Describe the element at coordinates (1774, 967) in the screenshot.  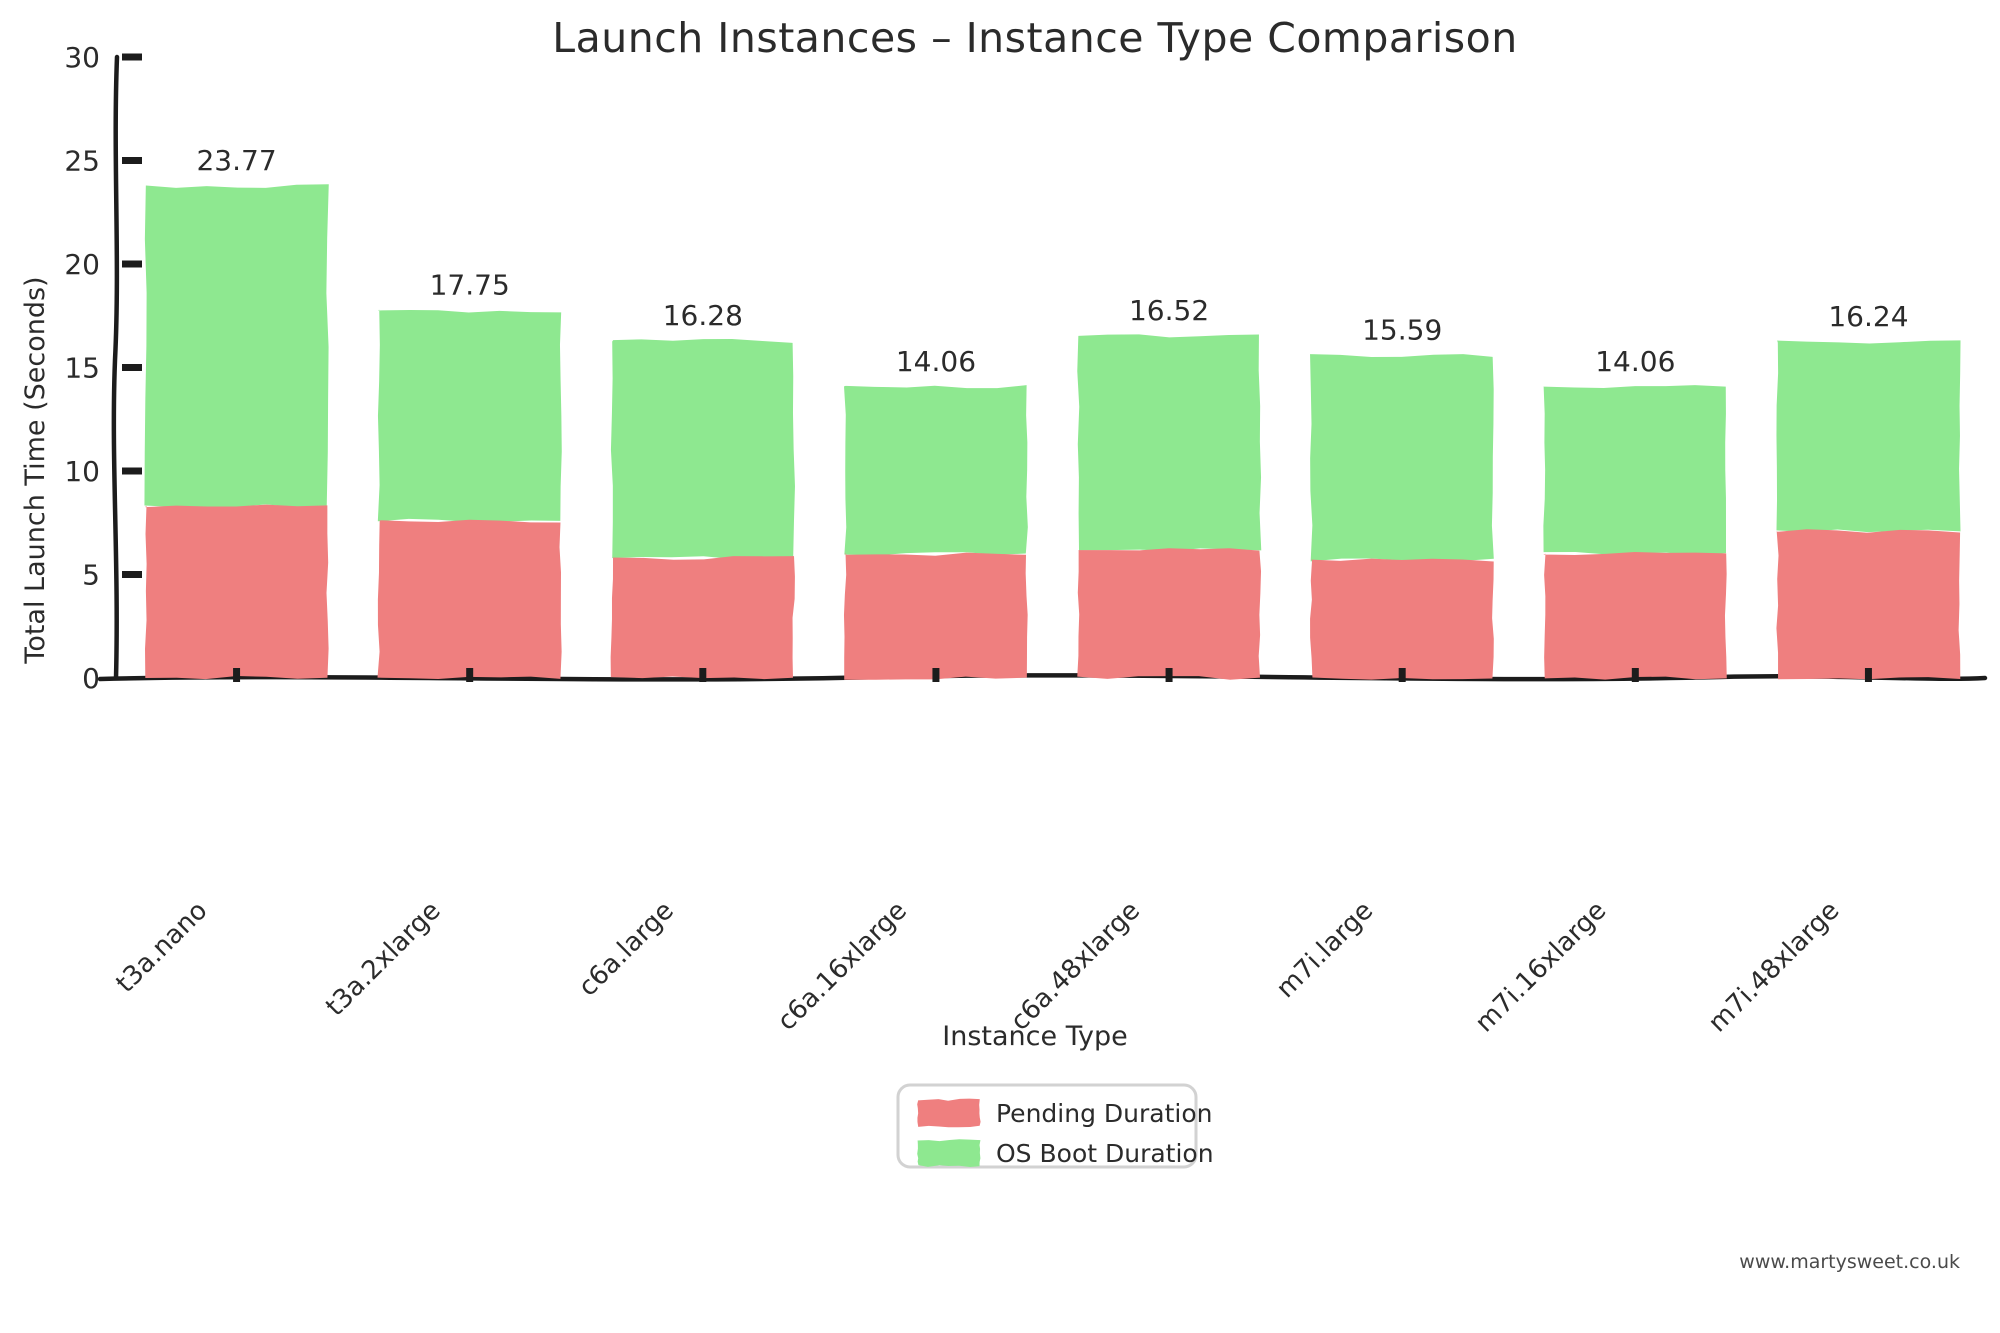
I see `x-tick-label: m7i.48xlarge` at that location.